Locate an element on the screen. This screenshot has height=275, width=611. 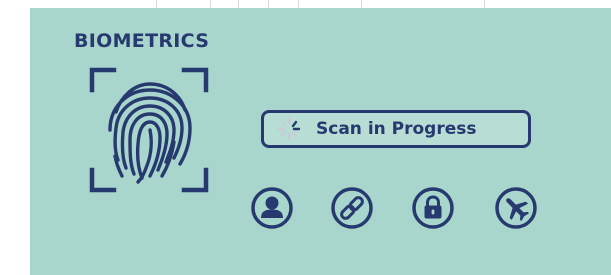
user-button is located at coordinates (272, 208).